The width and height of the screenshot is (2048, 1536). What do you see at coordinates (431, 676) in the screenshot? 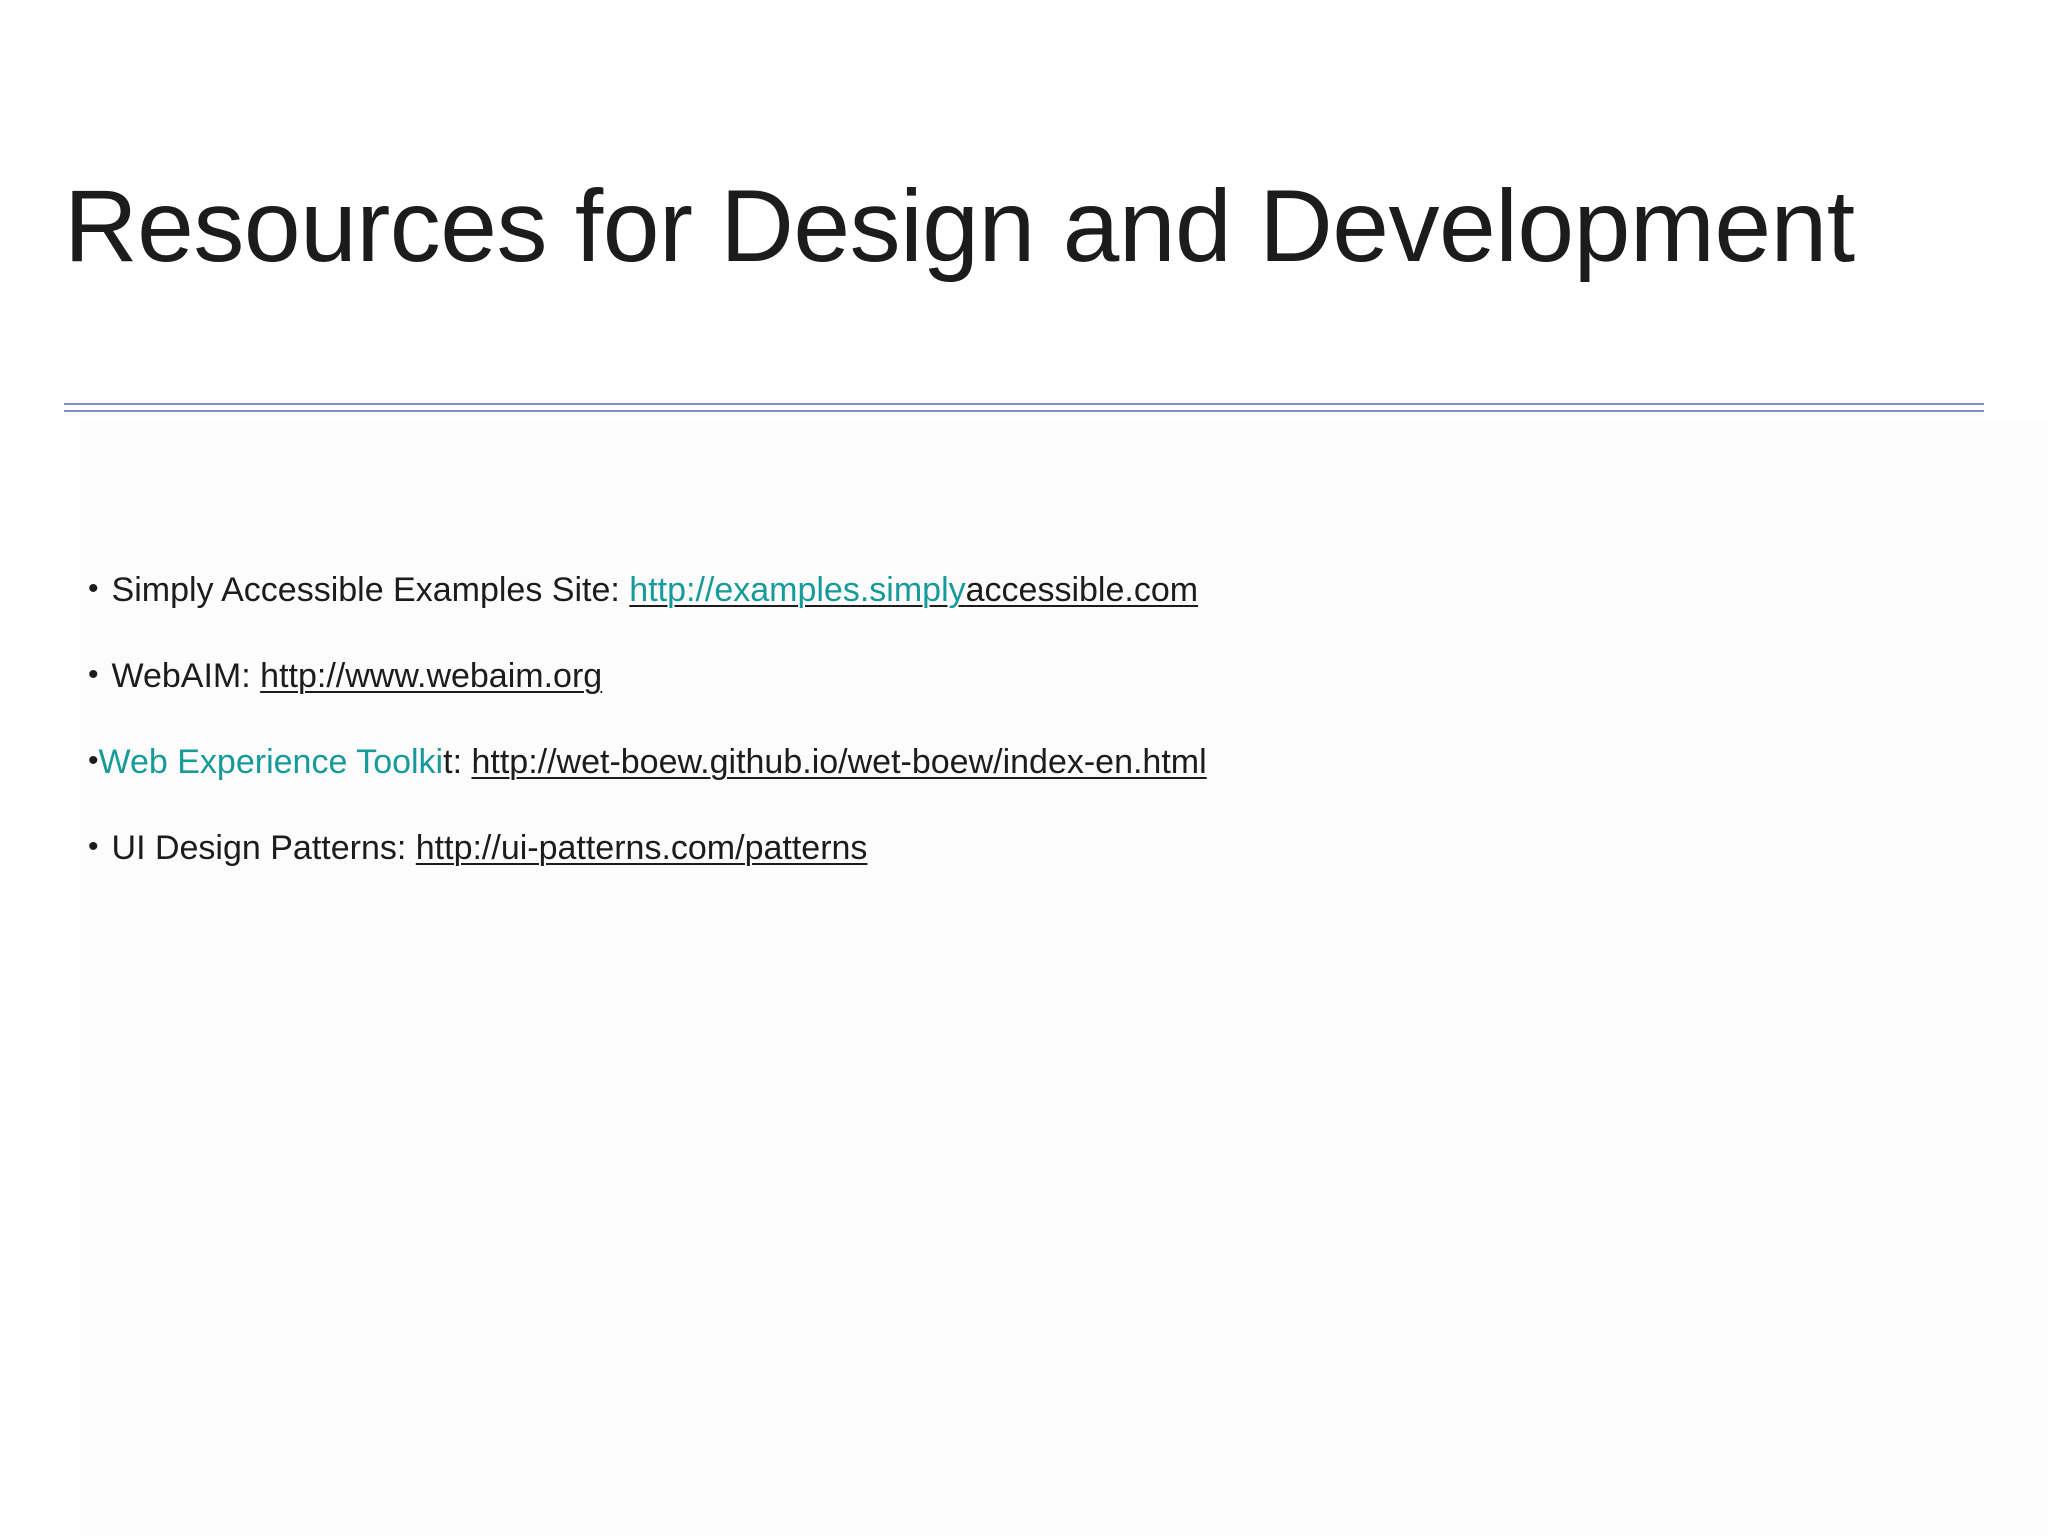
I see `webaim-link: http://www.webaim.org` at bounding box center [431, 676].